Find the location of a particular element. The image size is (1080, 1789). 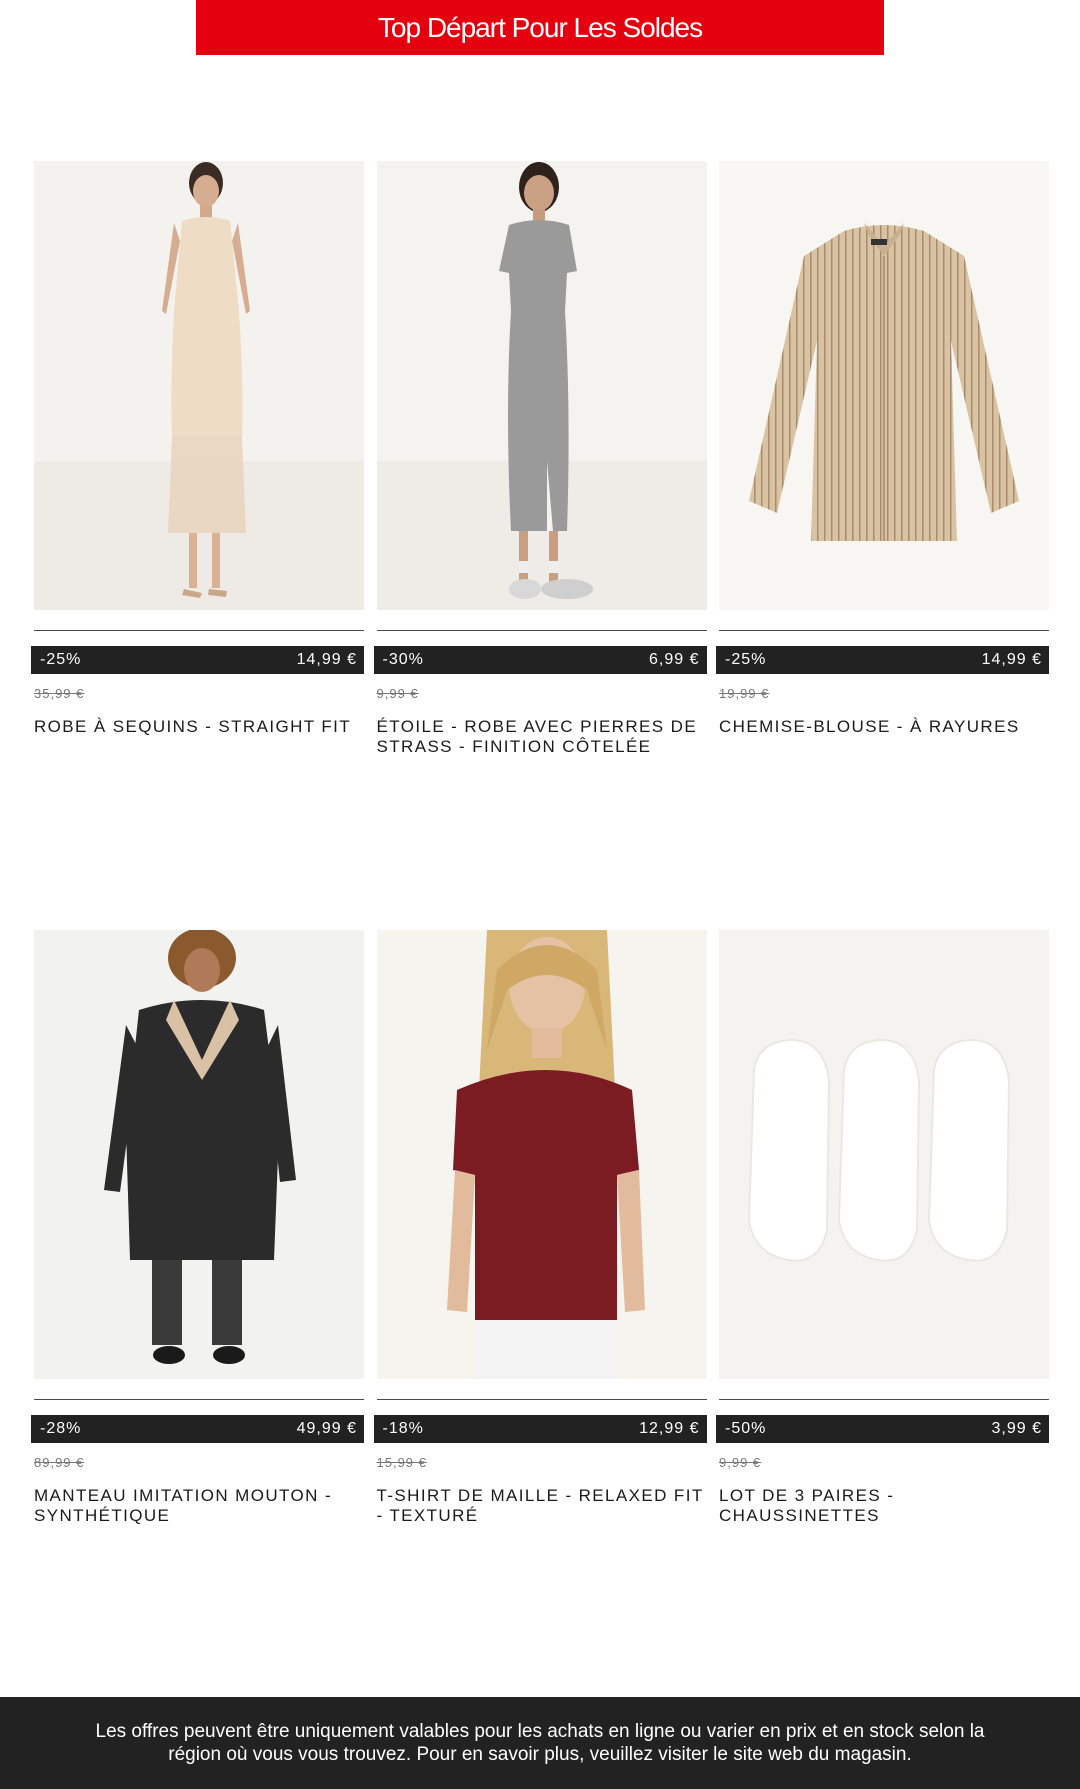

striped-shirt-photo is located at coordinates (884, 385).